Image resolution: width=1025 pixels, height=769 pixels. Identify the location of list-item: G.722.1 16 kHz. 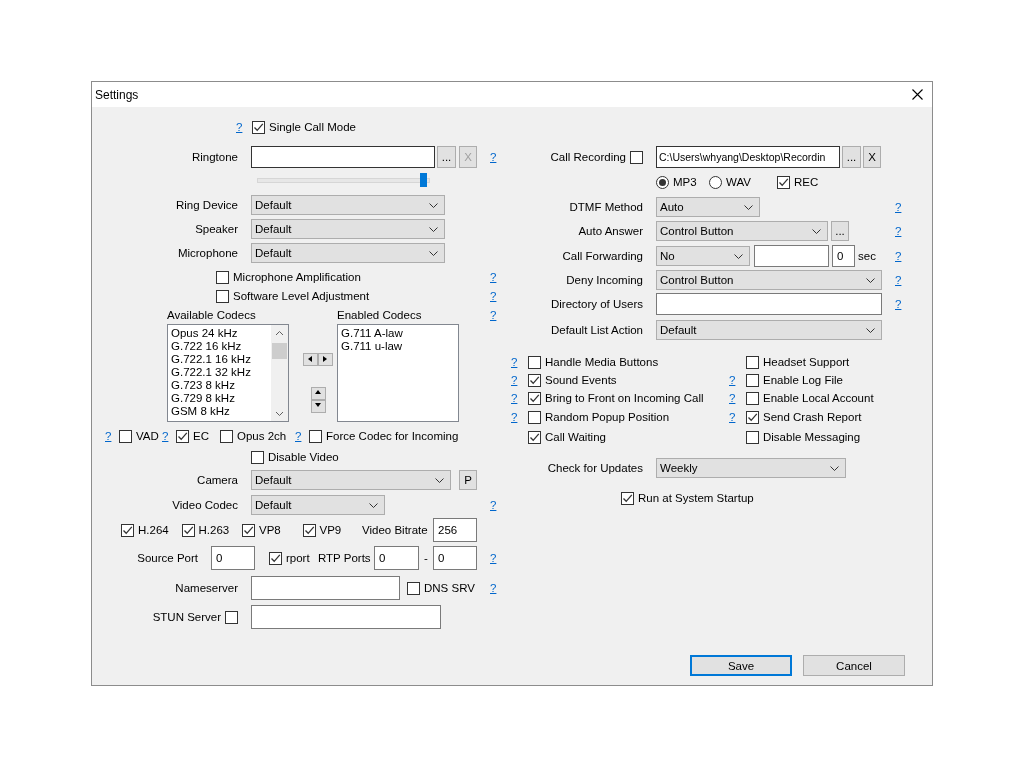
(219, 359).